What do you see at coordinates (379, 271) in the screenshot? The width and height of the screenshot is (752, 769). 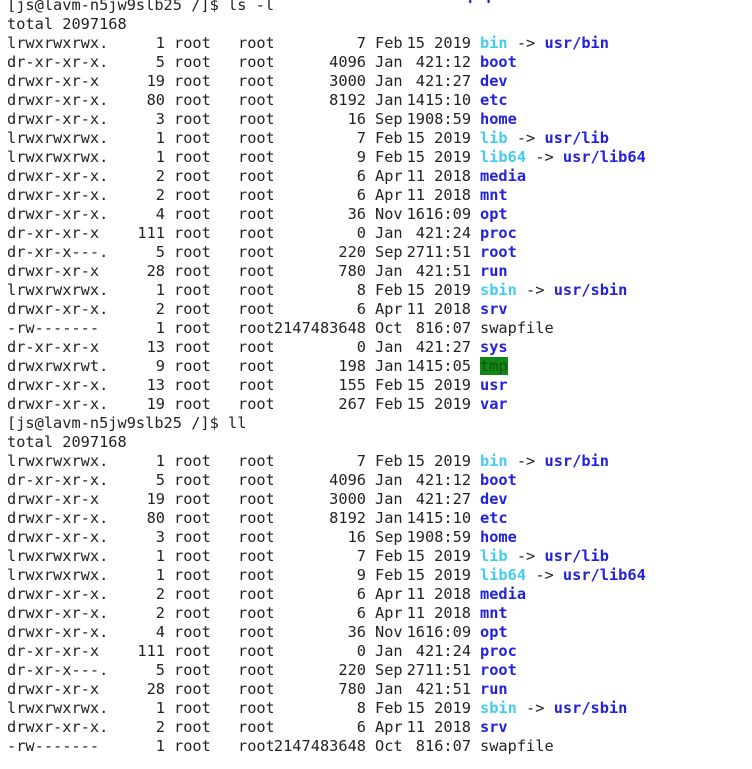 I see `listing-row: drwxr-xr-x 28 root root 780 Jan 421:51 run` at bounding box center [379, 271].